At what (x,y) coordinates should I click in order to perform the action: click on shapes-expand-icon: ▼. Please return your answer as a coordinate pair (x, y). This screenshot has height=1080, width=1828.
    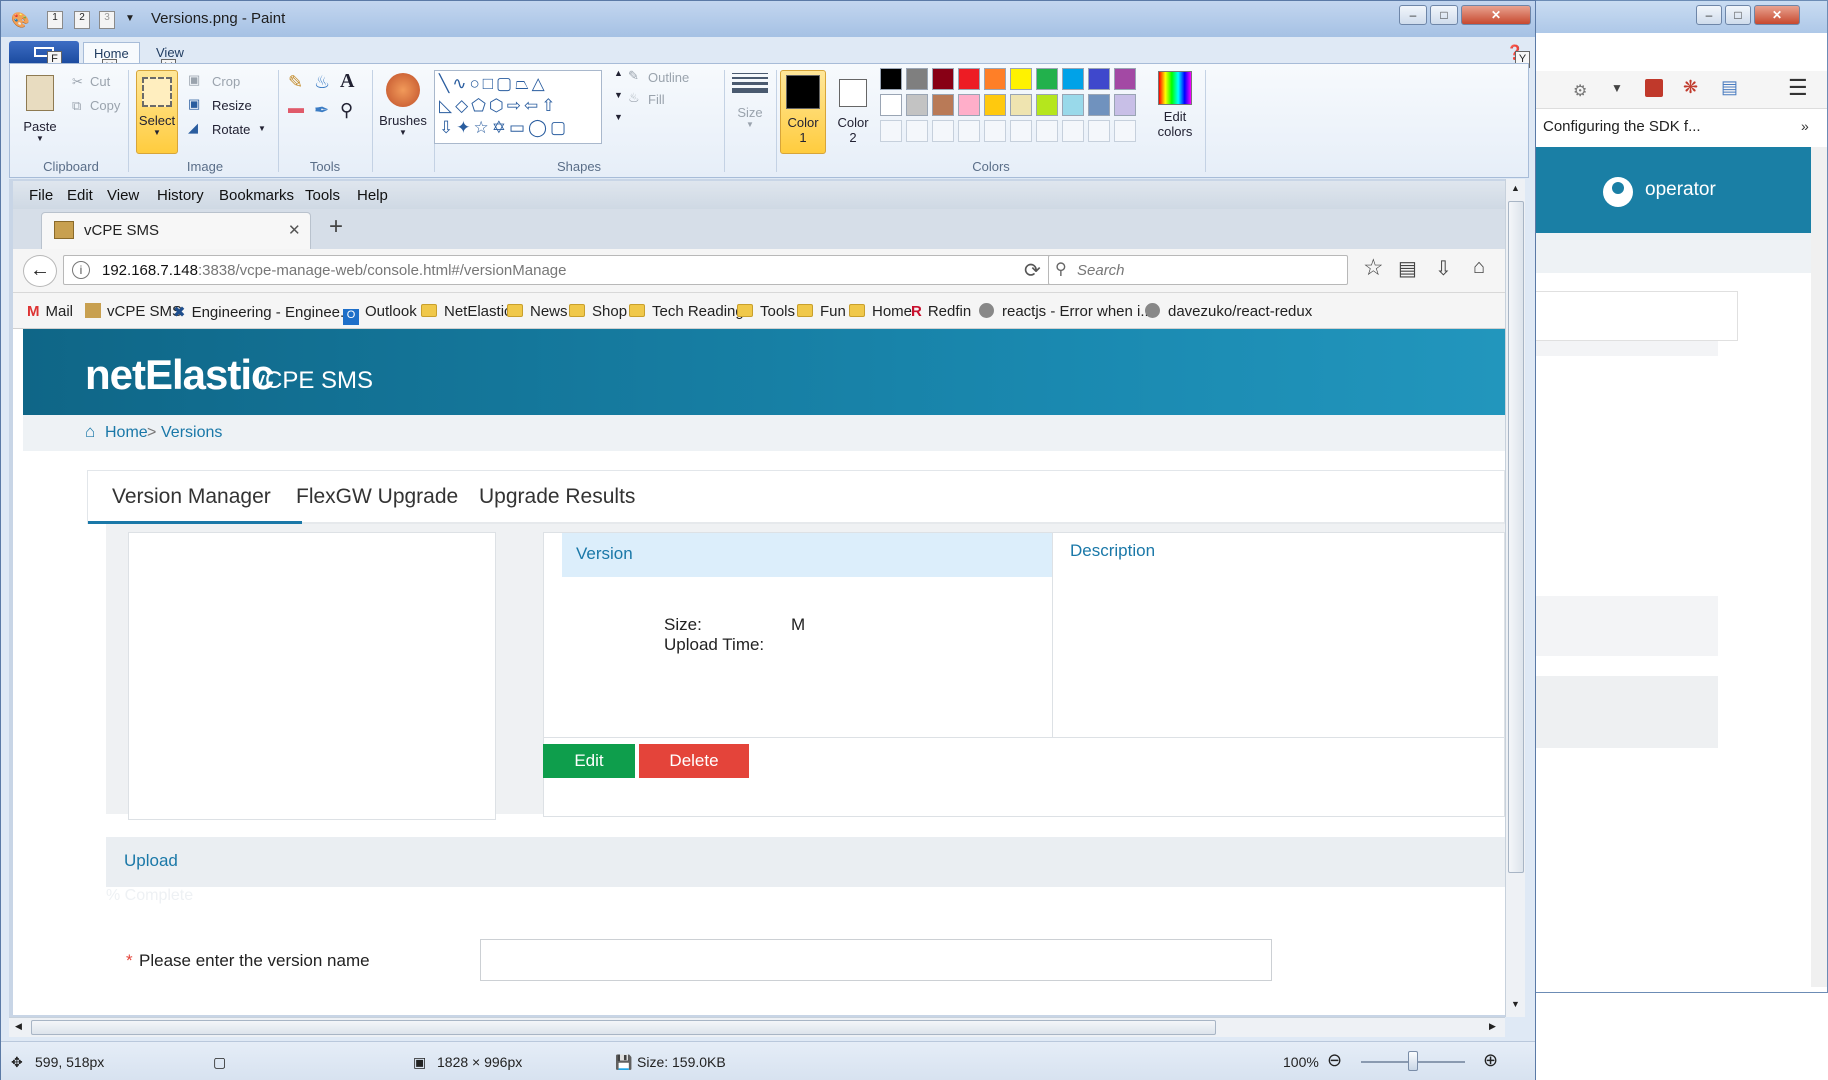
    Looking at the image, I should click on (618, 117).